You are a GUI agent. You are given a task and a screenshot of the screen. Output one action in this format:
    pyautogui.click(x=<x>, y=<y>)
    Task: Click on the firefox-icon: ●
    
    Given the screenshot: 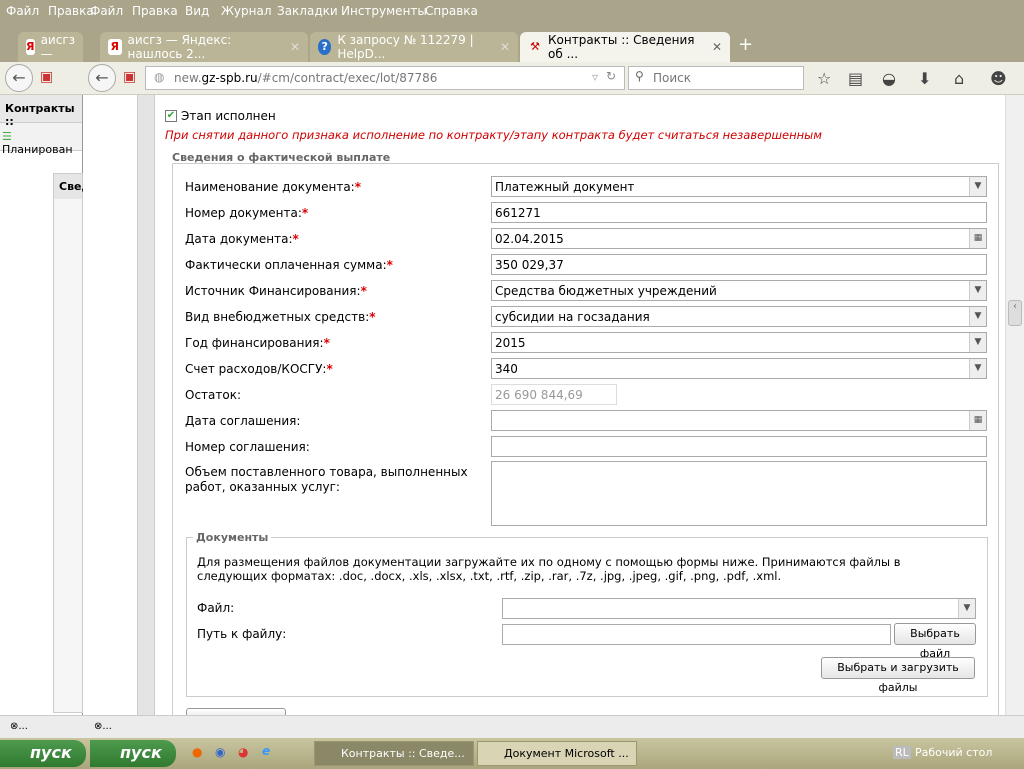 What is the action you would take?
    pyautogui.click(x=197, y=752)
    